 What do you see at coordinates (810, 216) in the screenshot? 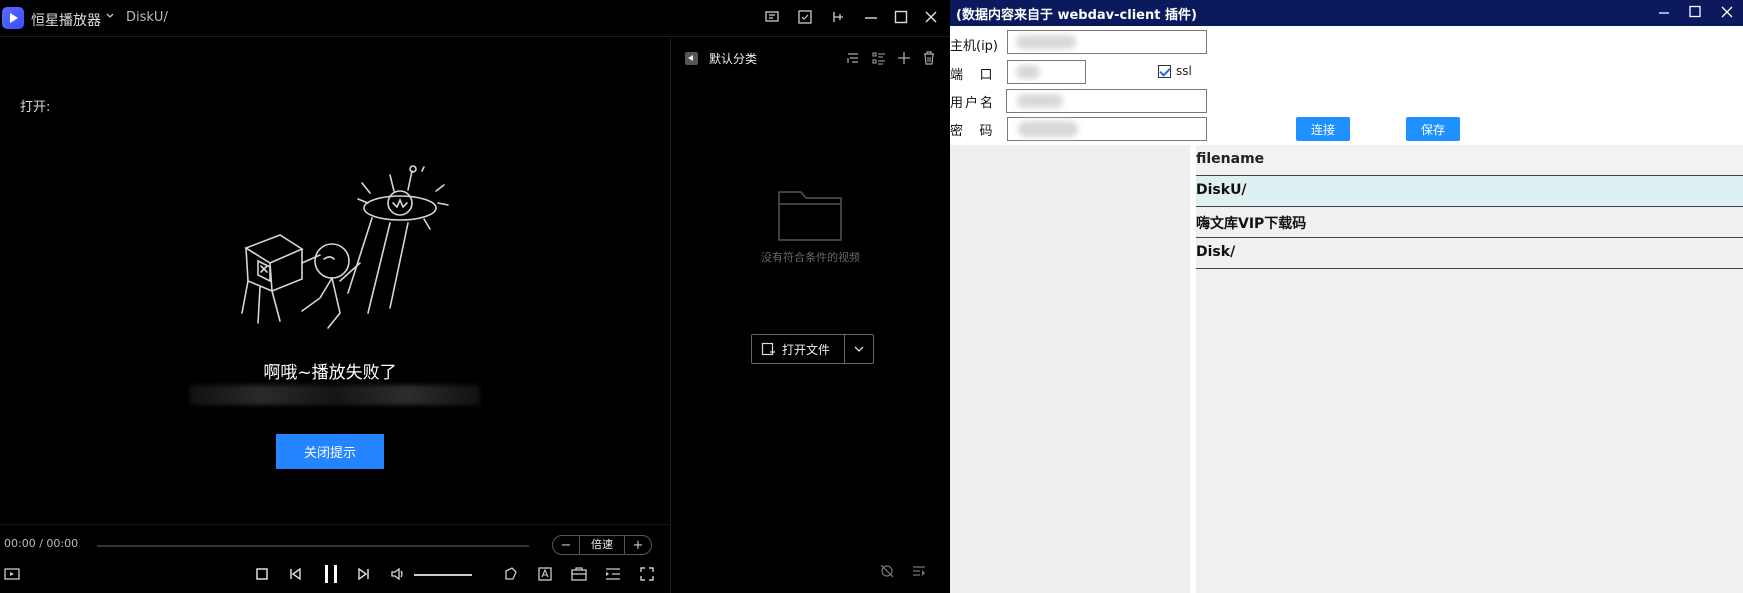
I see `folder-icon` at bounding box center [810, 216].